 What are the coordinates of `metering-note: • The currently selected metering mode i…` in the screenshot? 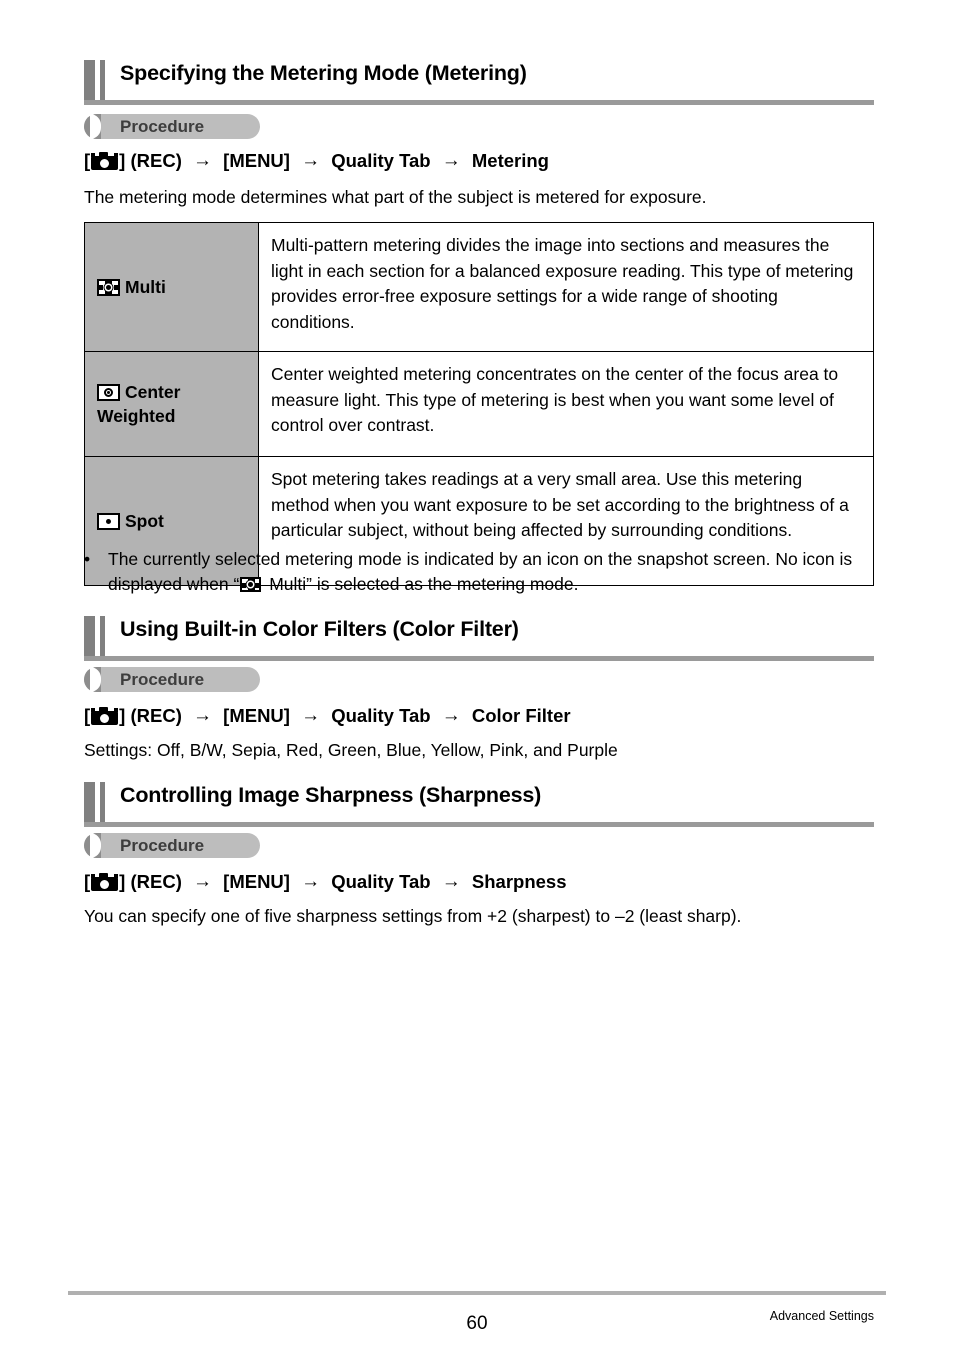 It's located at (484, 572).